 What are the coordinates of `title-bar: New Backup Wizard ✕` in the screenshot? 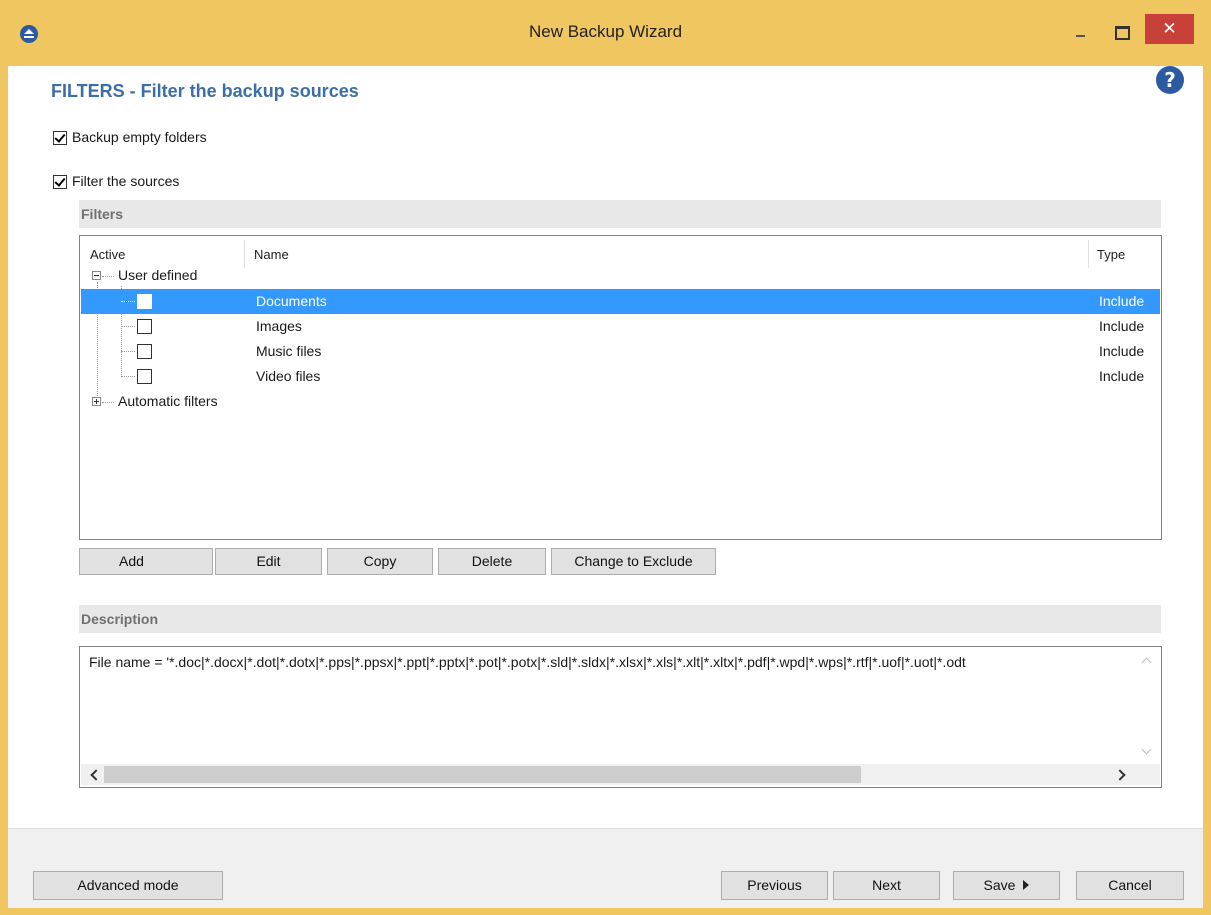 It's located at (605, 33).